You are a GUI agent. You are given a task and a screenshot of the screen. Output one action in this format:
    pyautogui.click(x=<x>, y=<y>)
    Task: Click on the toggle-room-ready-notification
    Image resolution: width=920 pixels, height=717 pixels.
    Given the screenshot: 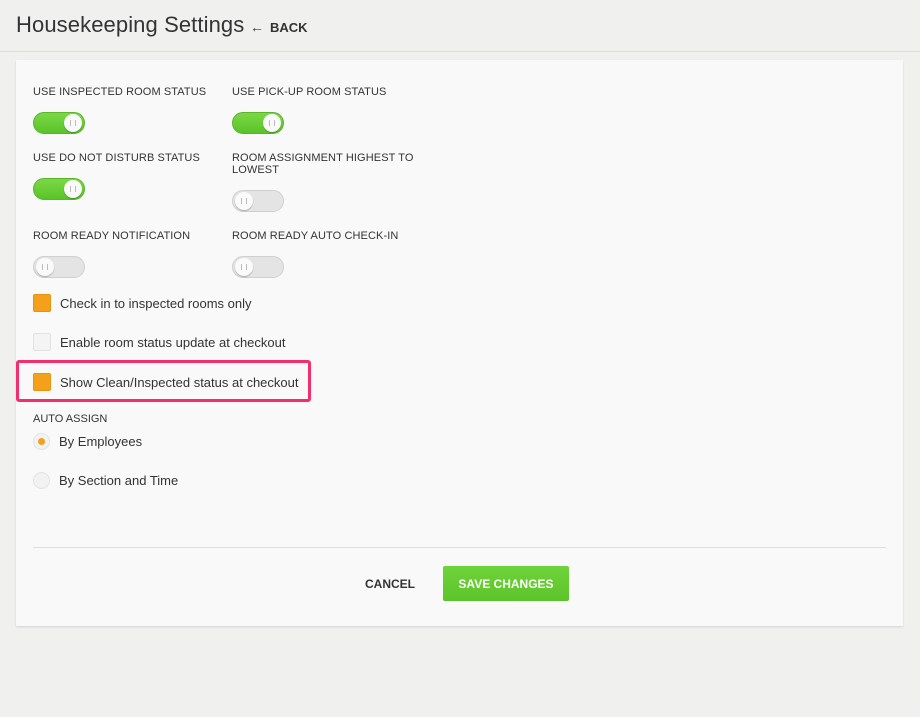 What is the action you would take?
    pyautogui.click(x=59, y=267)
    